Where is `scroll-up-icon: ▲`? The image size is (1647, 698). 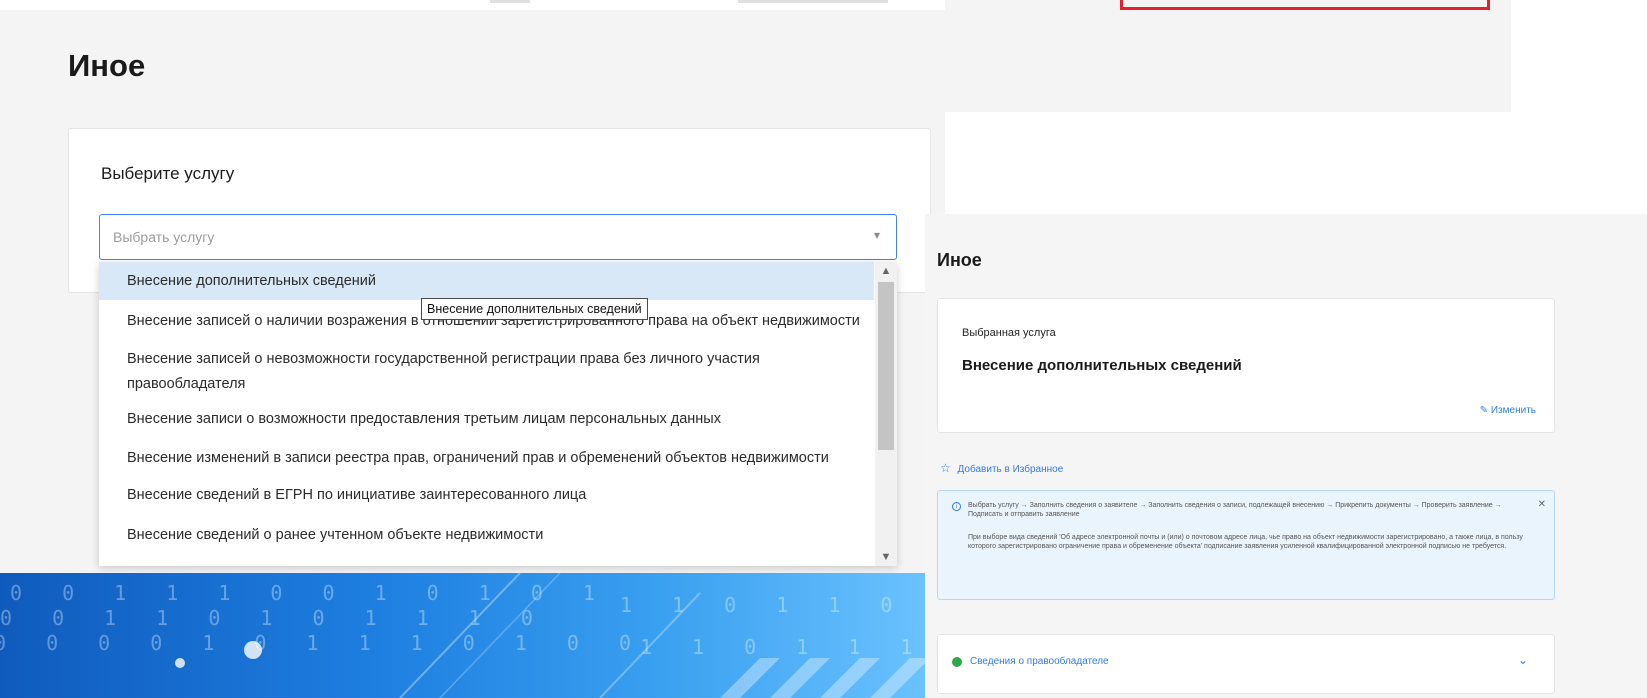 scroll-up-icon: ▲ is located at coordinates (886, 271).